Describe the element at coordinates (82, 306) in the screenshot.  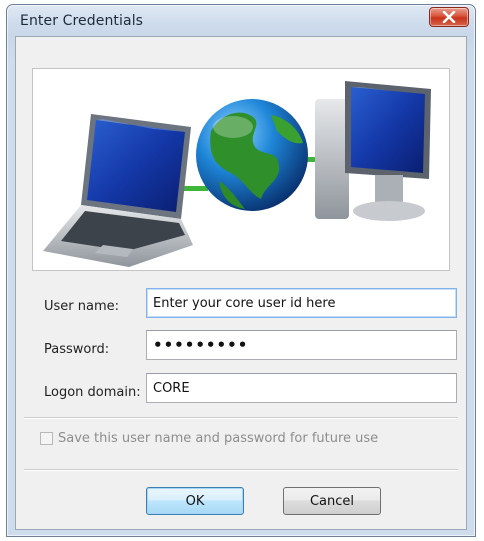
I see `username-label: User name:` at that location.